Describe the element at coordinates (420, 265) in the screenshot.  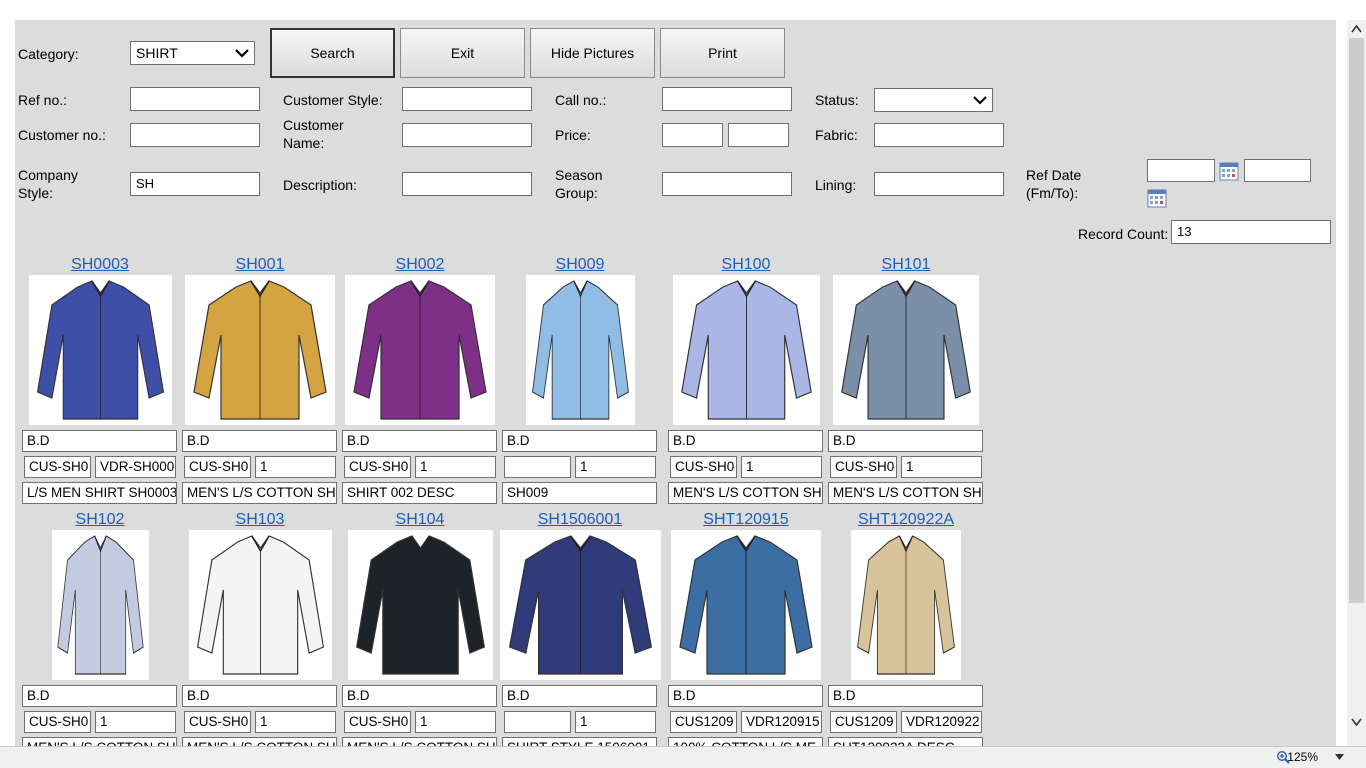
I see `product-code-link: SH002` at that location.